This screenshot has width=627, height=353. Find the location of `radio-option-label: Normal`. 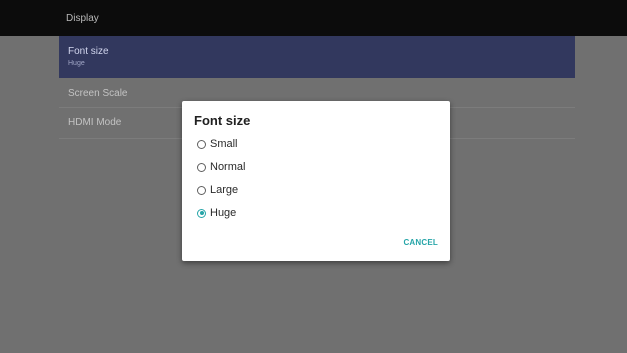

radio-option-label: Normal is located at coordinates (228, 167).